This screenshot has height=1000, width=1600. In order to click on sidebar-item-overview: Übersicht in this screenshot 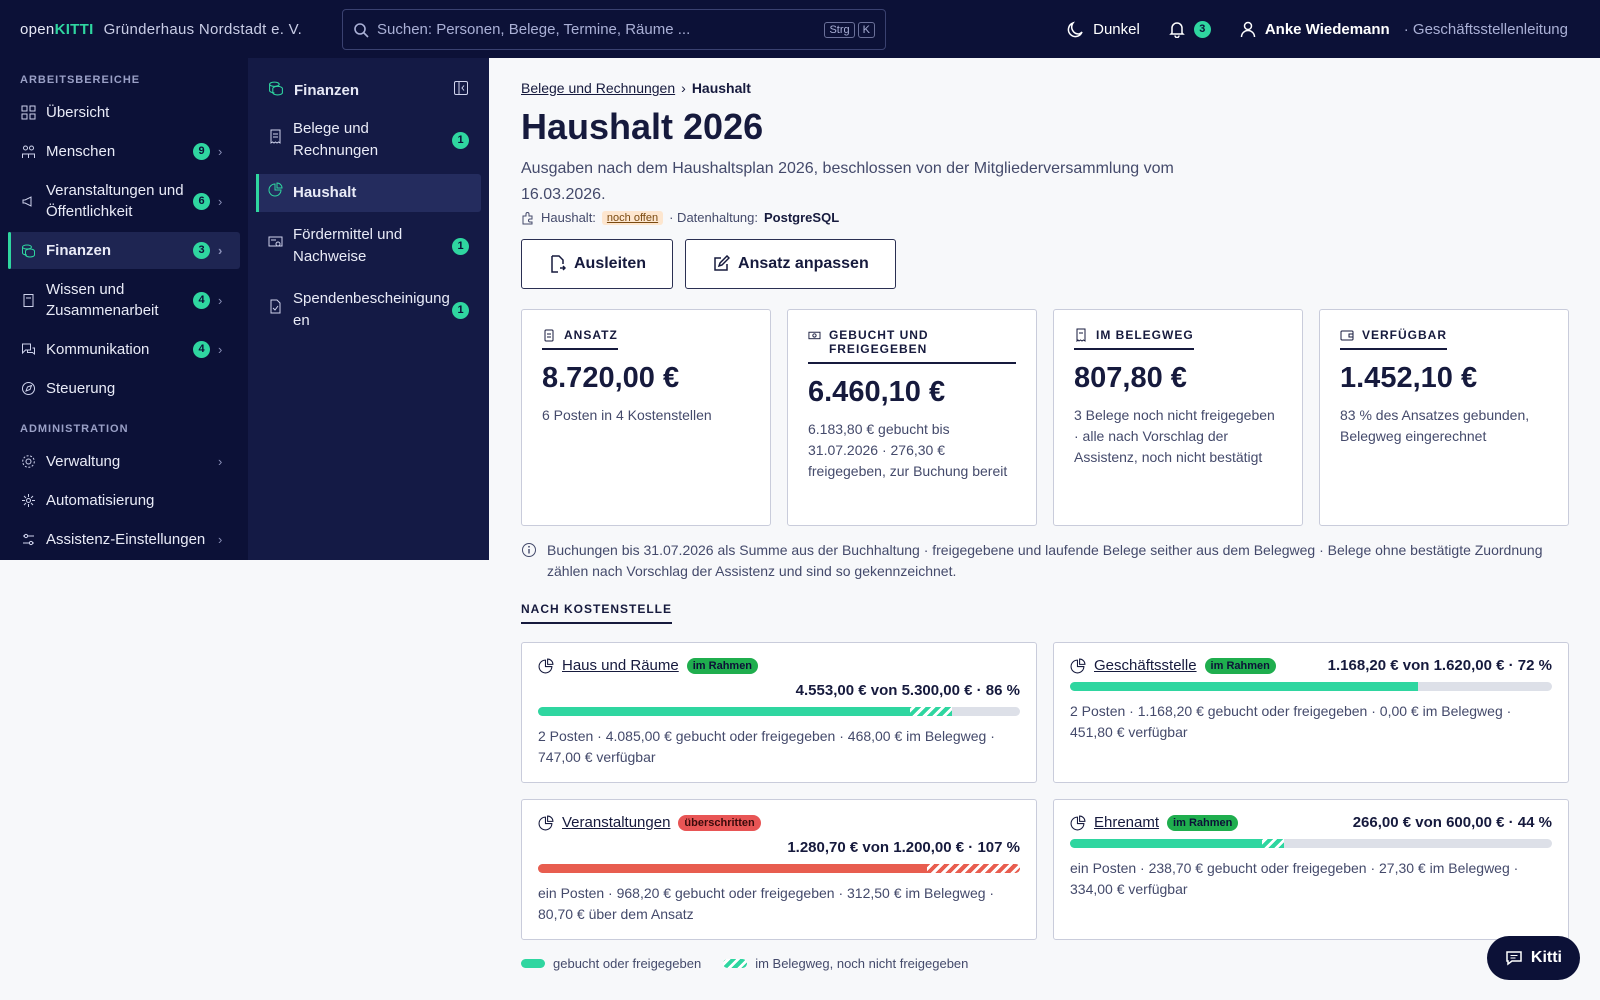, I will do `click(124, 112)`.